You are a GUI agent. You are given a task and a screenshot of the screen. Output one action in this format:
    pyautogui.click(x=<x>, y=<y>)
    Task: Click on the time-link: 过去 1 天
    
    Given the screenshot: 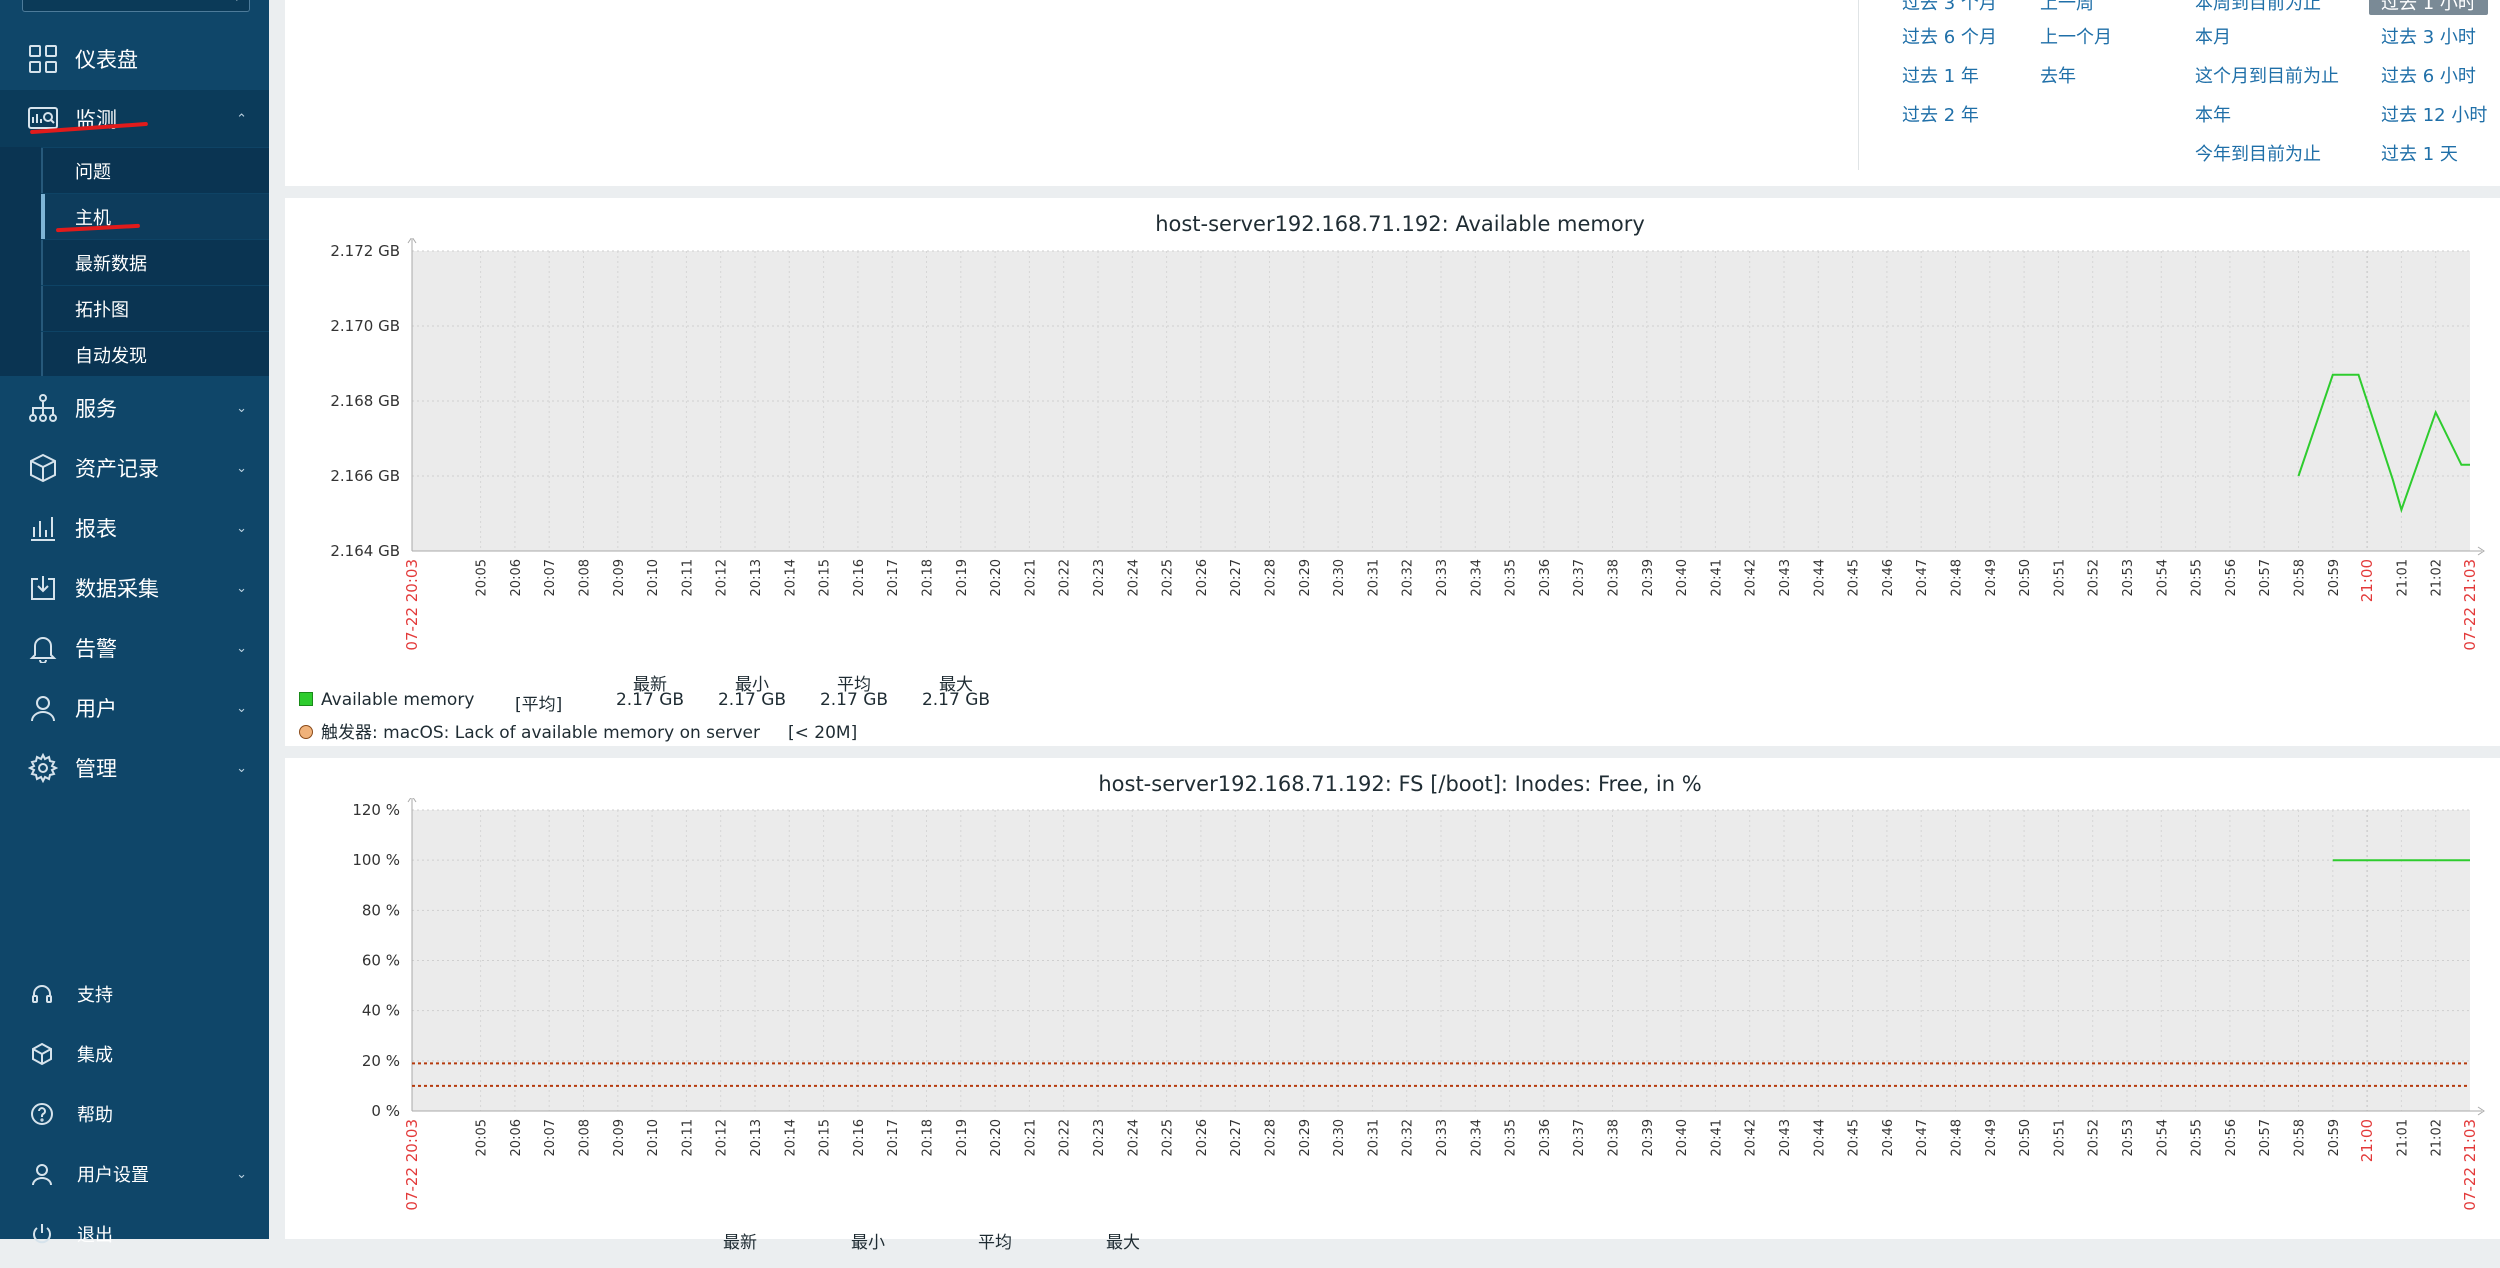 What is the action you would take?
    pyautogui.click(x=2419, y=153)
    